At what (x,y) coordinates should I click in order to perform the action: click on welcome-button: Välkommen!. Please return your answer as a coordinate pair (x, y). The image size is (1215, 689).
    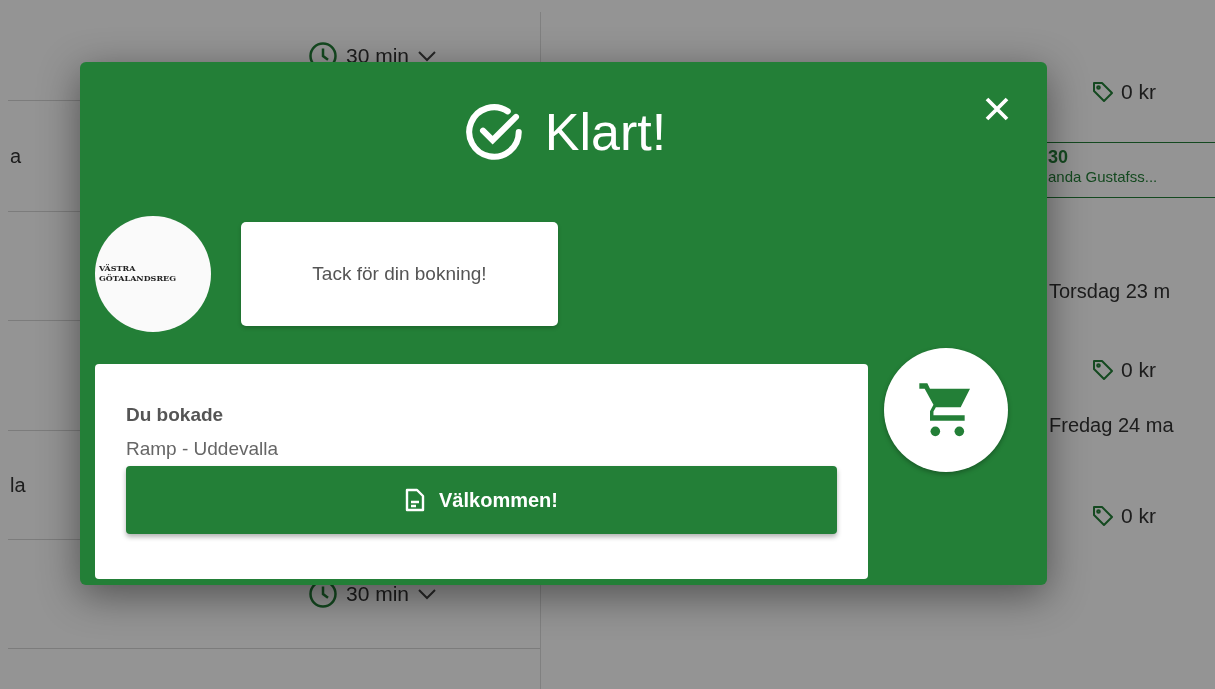
    Looking at the image, I should click on (481, 500).